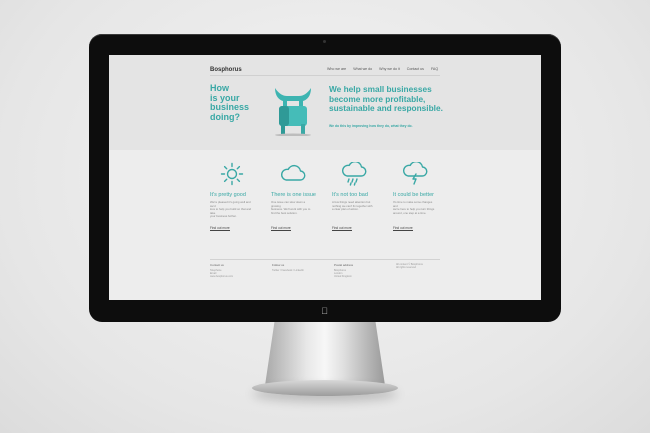  Describe the element at coordinates (362, 69) in the screenshot. I see `nav-what-we-do: What we do` at that location.